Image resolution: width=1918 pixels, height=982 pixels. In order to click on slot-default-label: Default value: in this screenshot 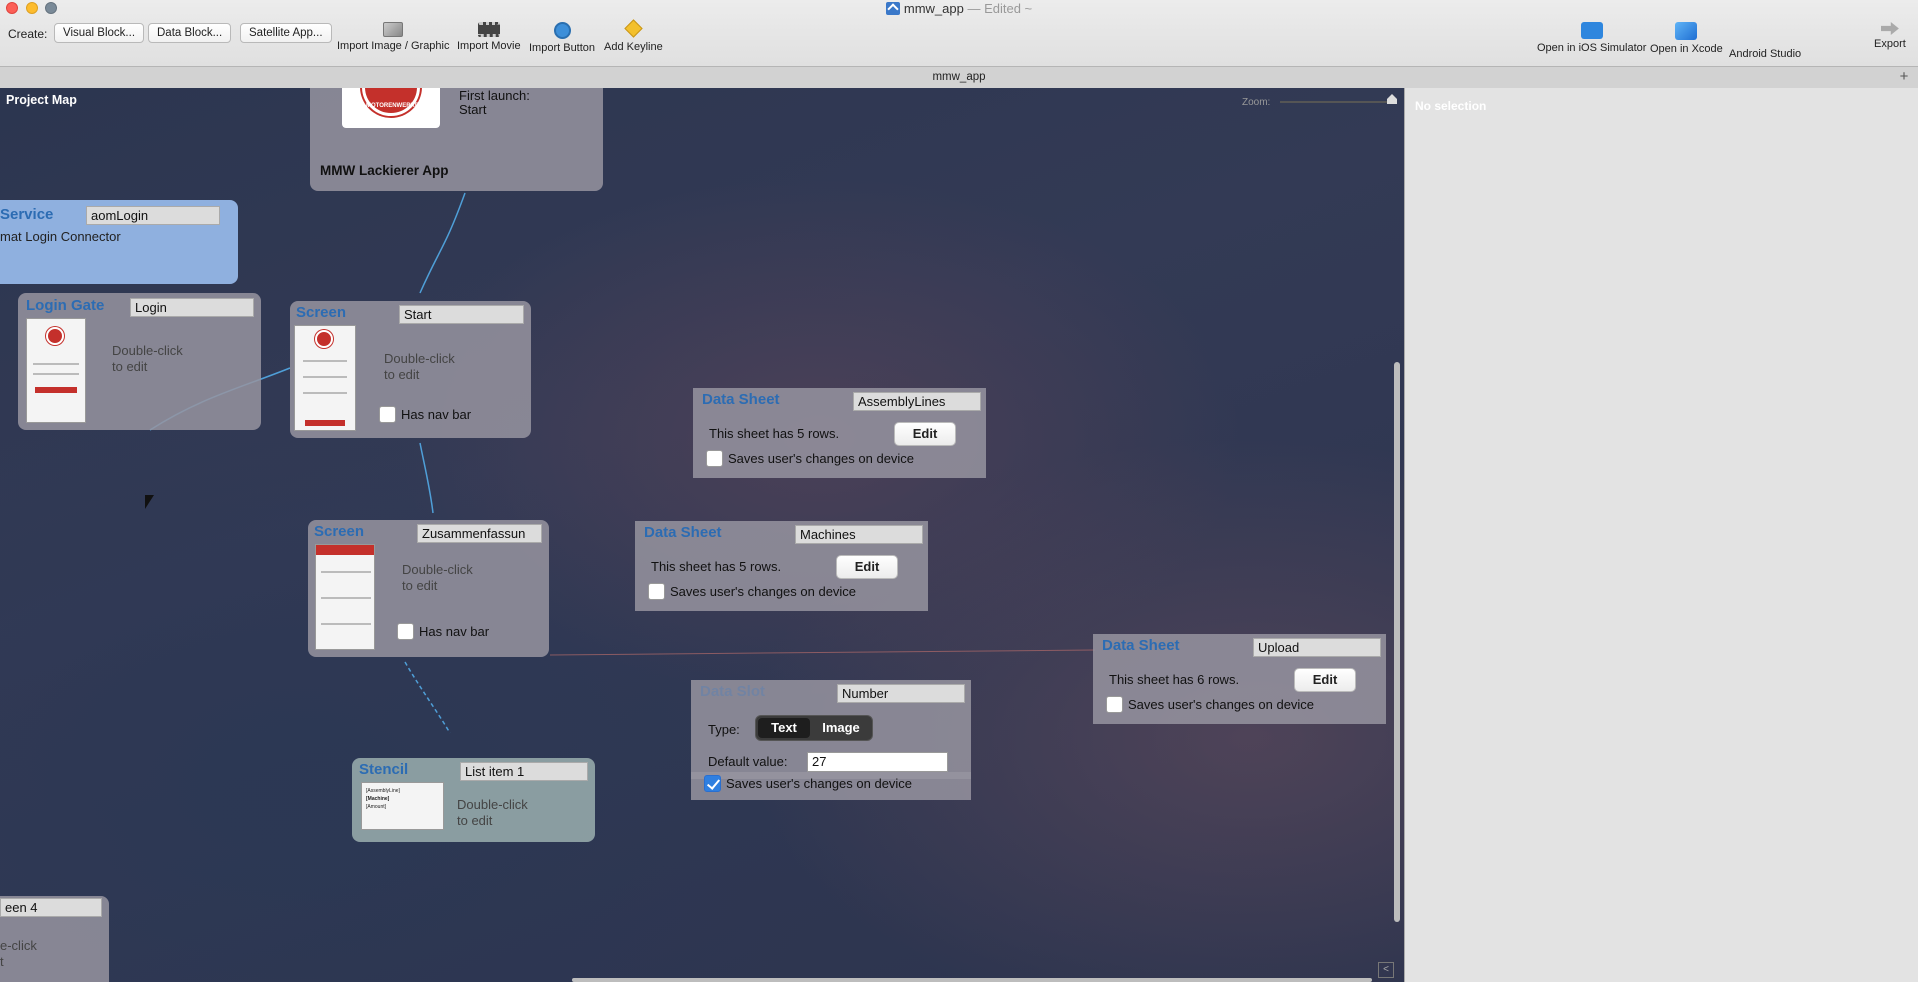, I will do `click(748, 761)`.